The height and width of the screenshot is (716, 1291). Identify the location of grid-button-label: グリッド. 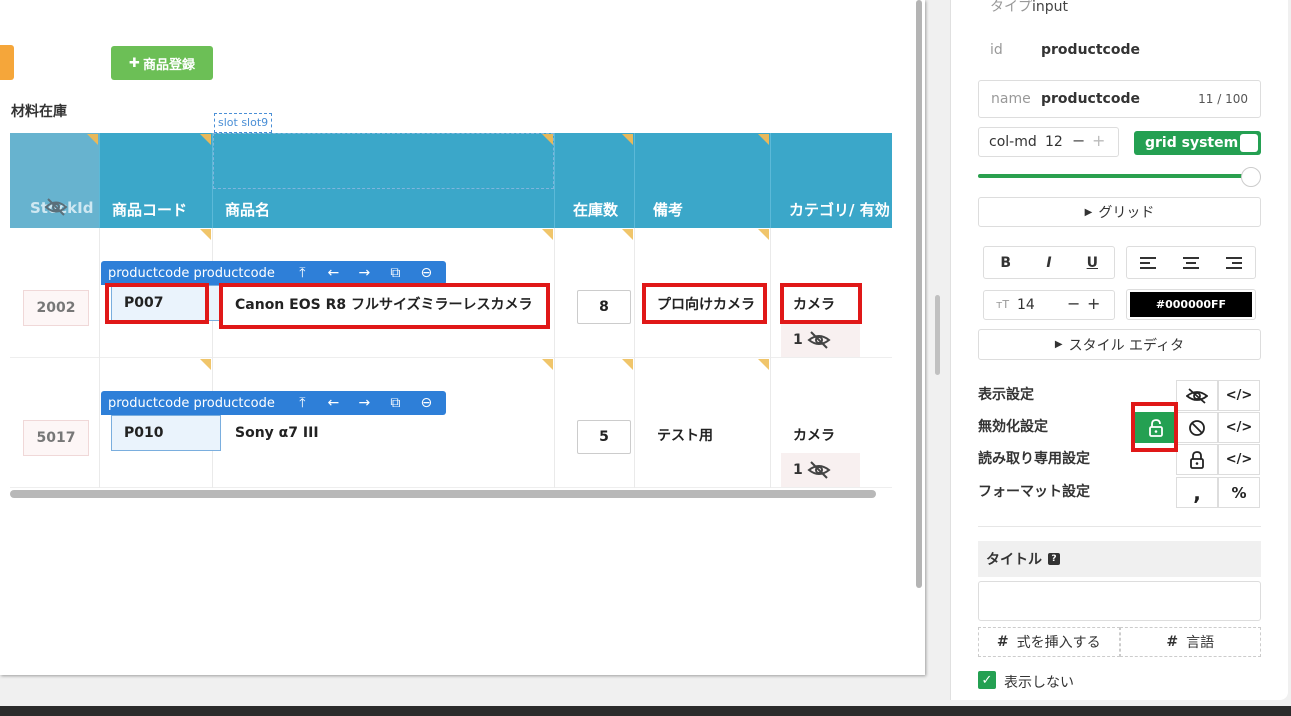
(1126, 213).